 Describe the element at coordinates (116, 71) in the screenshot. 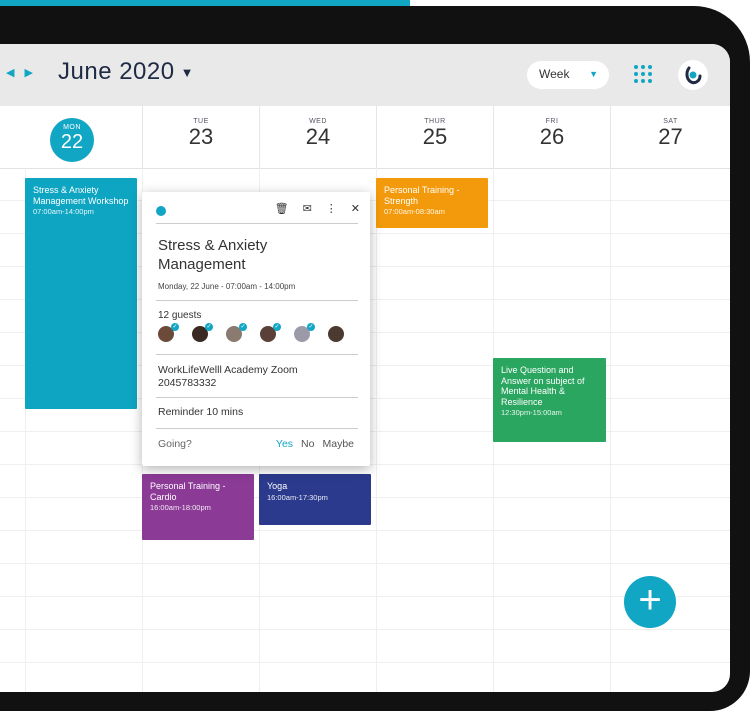

I see `month-label: June 2020` at that location.